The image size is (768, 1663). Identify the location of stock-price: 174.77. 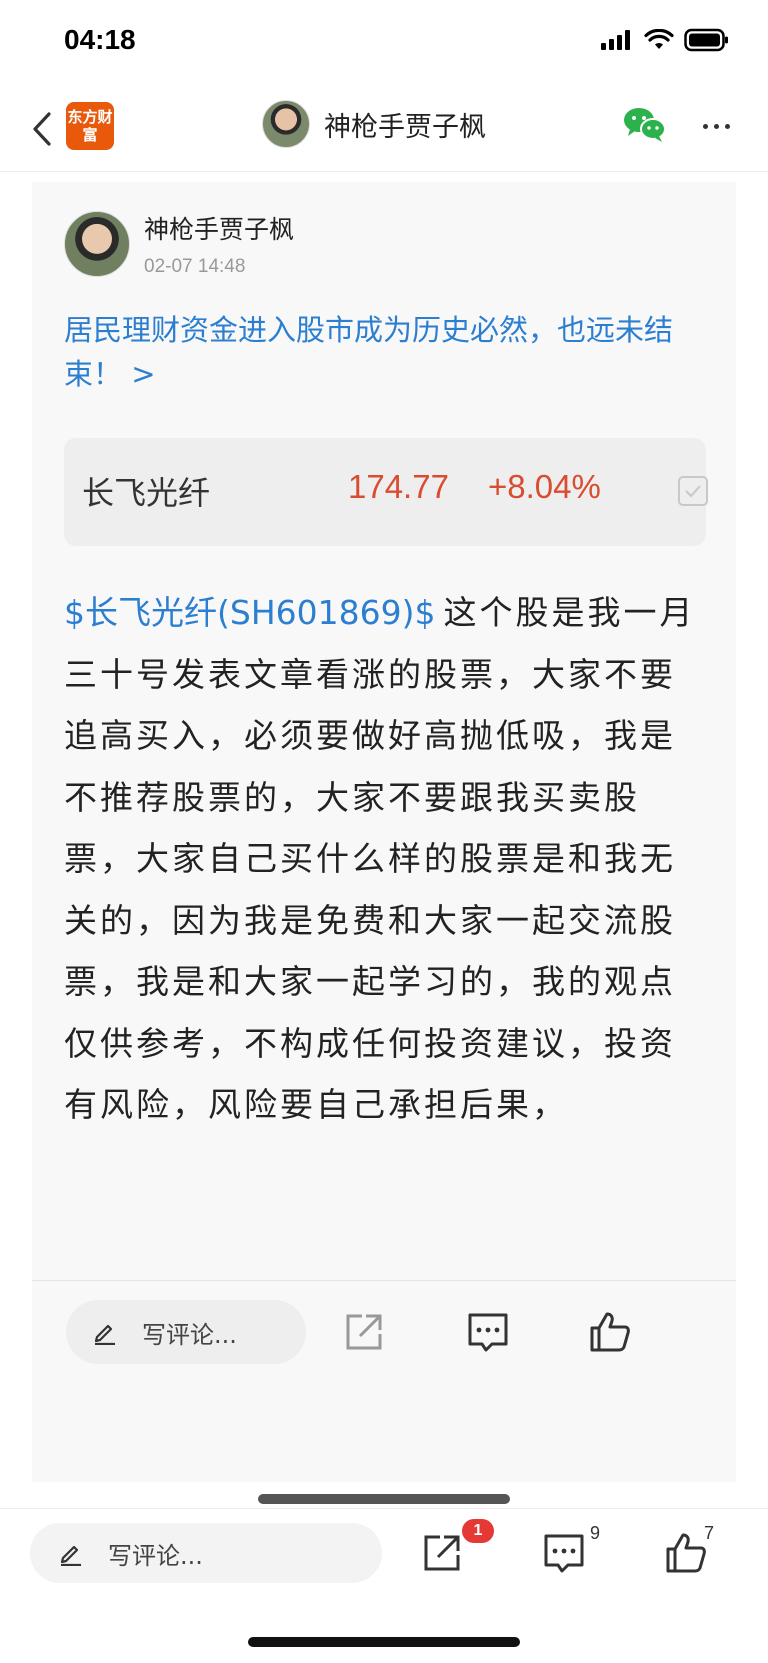
(398, 486).